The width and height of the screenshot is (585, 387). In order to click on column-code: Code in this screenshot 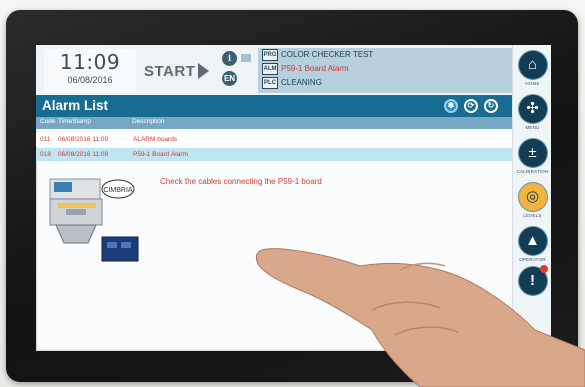, I will do `click(48, 121)`.